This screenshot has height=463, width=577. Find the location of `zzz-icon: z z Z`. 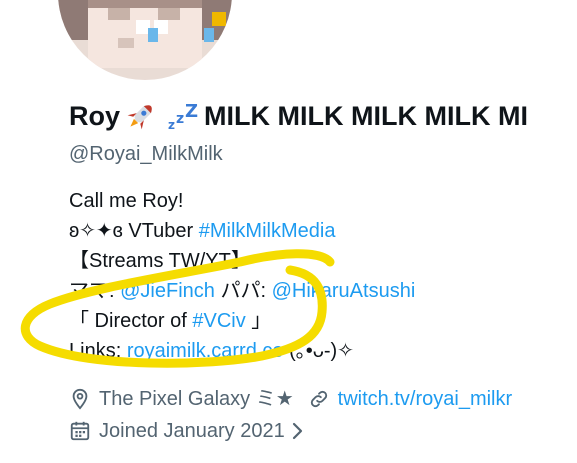

zzz-icon: z z Z is located at coordinates (183, 116).